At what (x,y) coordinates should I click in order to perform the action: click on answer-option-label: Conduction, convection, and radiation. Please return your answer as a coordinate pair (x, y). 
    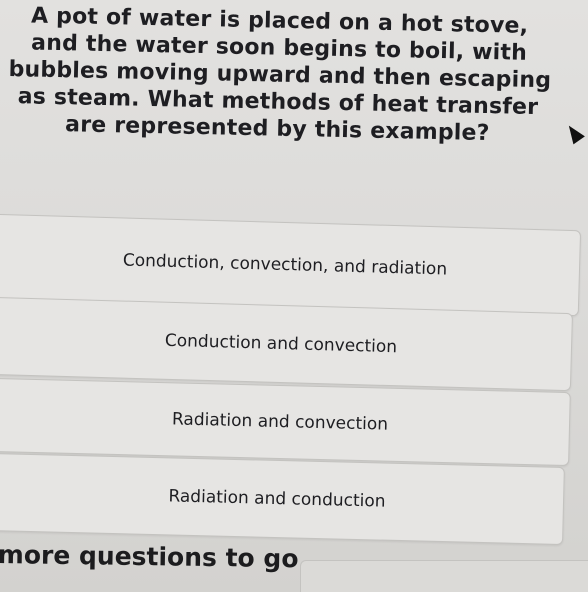
    Looking at the image, I should click on (285, 265).